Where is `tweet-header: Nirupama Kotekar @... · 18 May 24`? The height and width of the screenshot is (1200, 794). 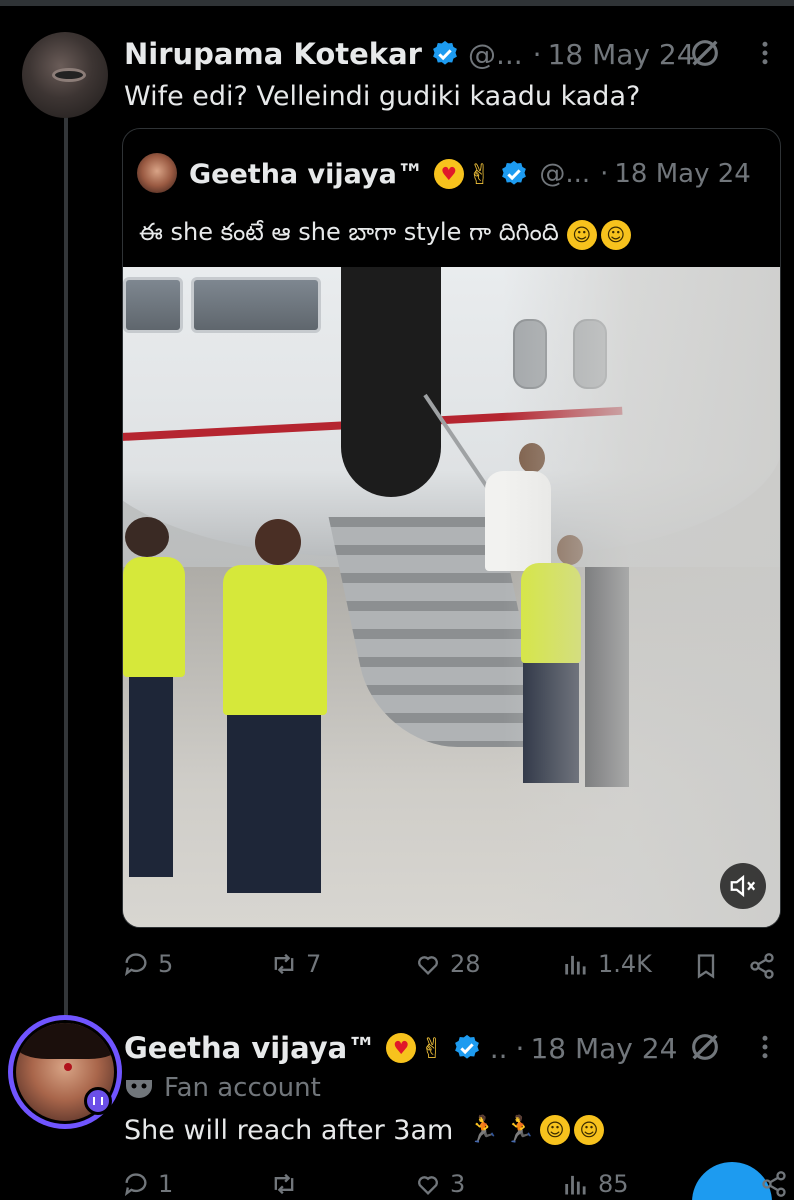 tweet-header: Nirupama Kotekar @... · 18 May 24 is located at coordinates (409, 54).